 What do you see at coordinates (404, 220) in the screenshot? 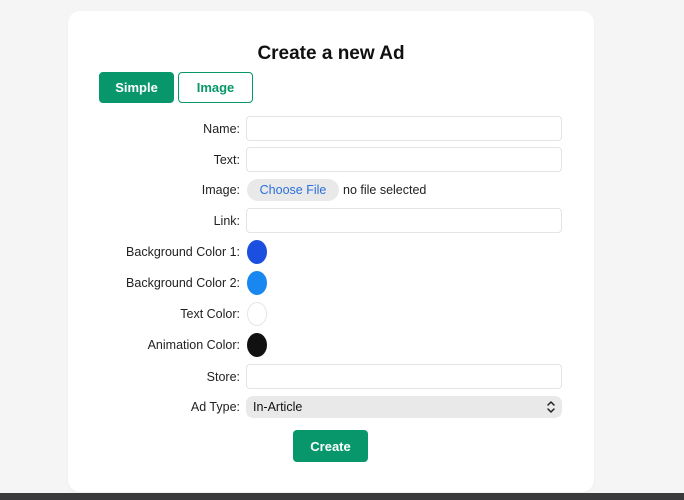
I see `link-input` at bounding box center [404, 220].